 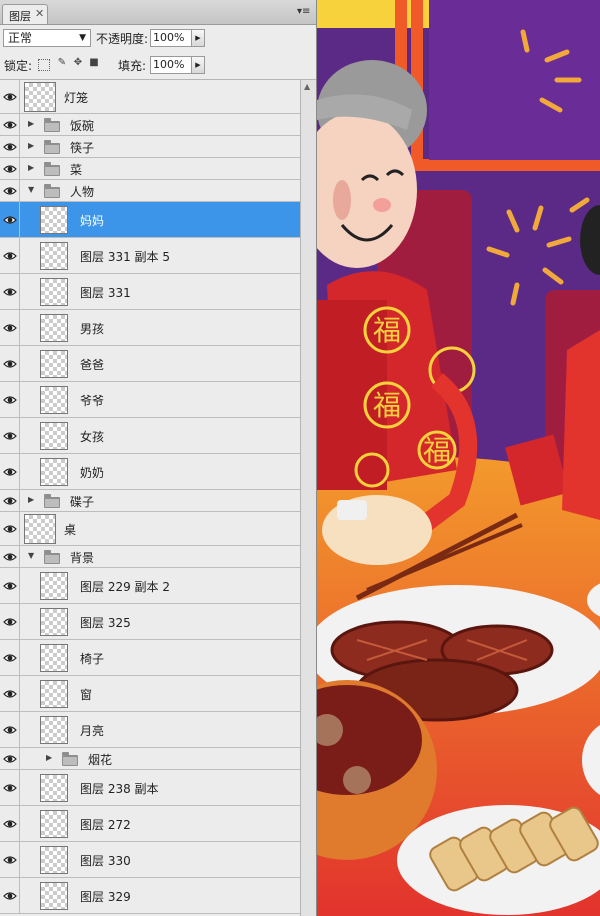 I want to click on layer-row: 椅子, so click(x=150, y=658).